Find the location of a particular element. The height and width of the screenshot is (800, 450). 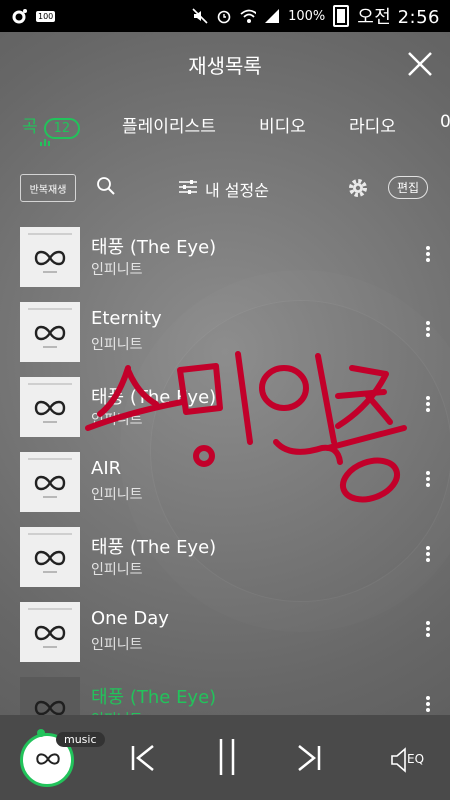

tab-videos: 비디오 is located at coordinates (282, 124).